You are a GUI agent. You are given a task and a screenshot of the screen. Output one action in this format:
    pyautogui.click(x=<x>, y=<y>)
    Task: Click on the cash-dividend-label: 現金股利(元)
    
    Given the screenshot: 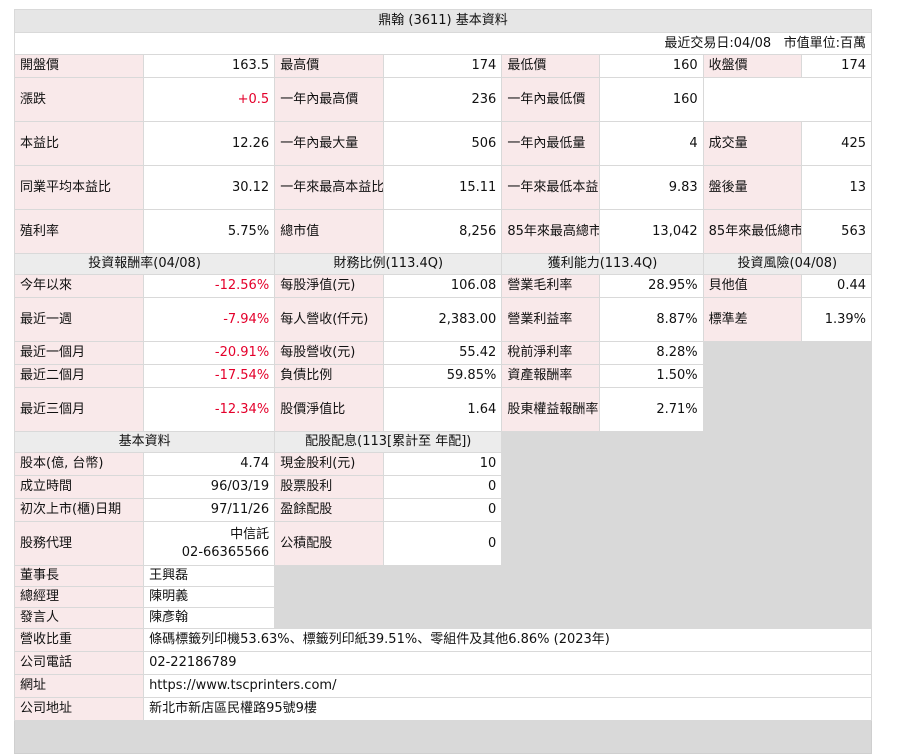 What is the action you would take?
    pyautogui.click(x=329, y=464)
    